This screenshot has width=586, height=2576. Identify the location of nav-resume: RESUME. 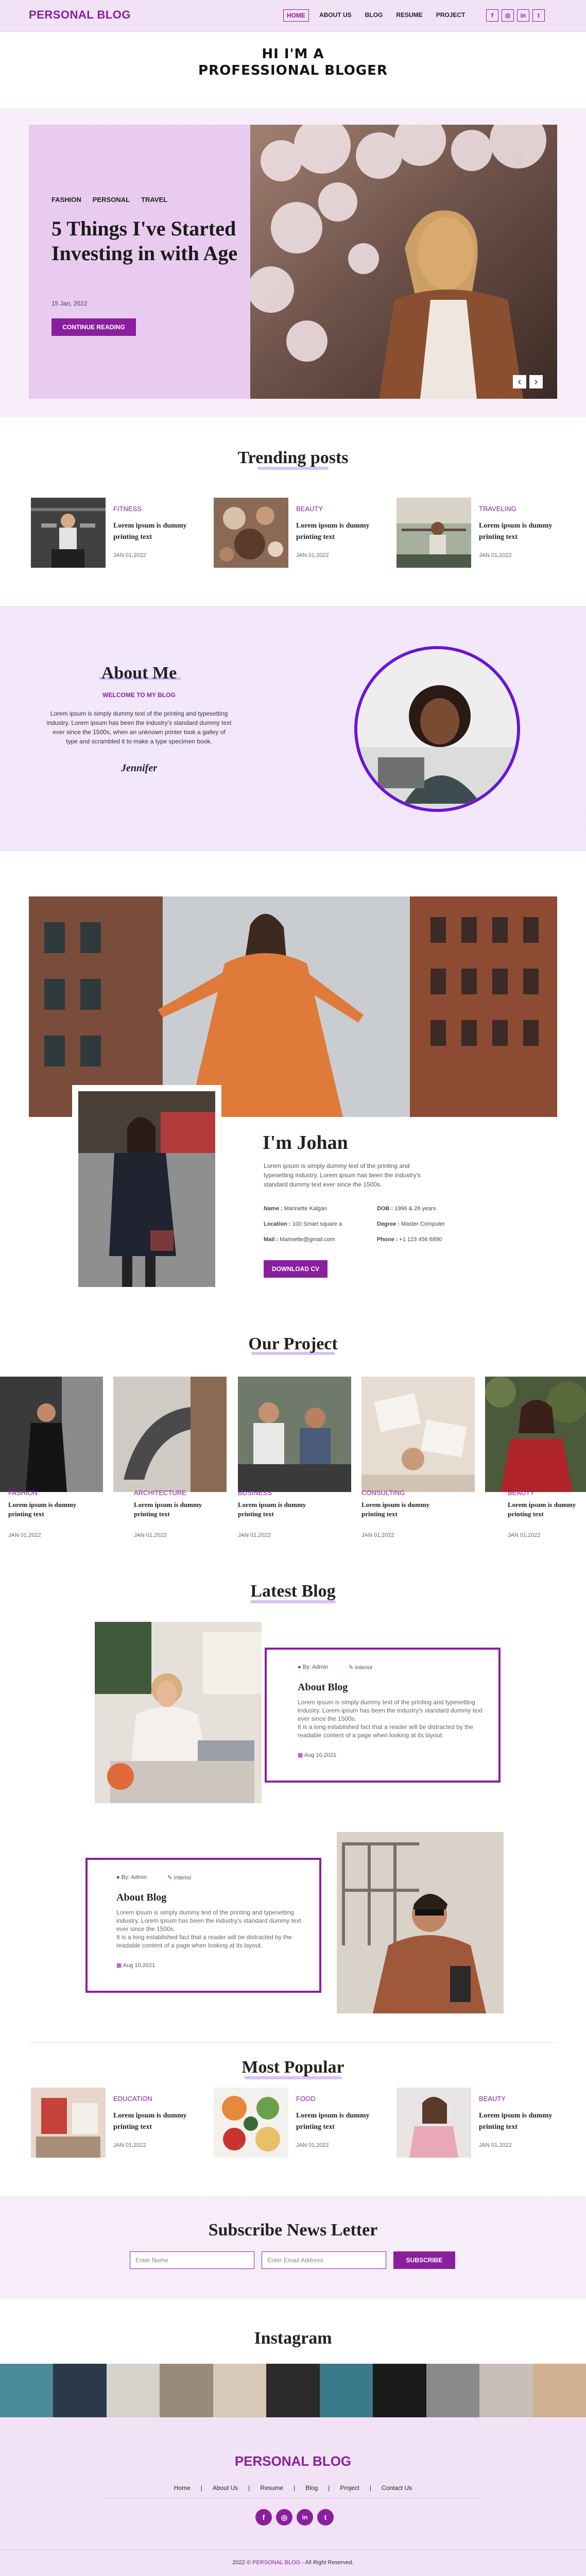
(409, 15).